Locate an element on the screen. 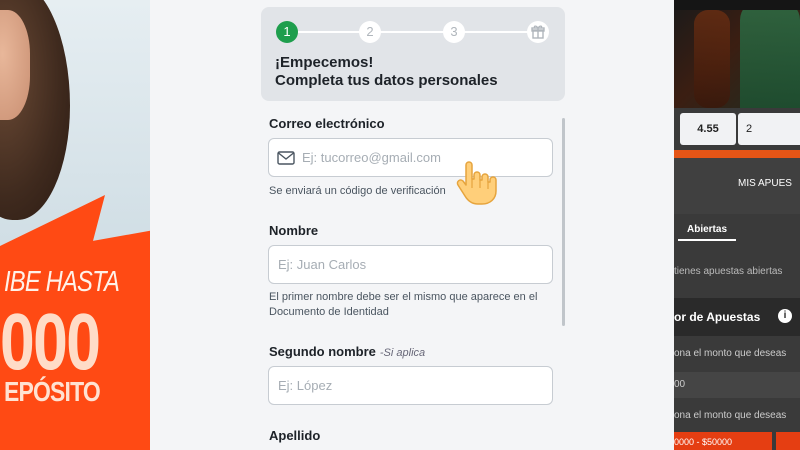 This screenshot has width=800, height=450. middle-name-label: Segundo nombre -Si aplica is located at coordinates (347, 351).